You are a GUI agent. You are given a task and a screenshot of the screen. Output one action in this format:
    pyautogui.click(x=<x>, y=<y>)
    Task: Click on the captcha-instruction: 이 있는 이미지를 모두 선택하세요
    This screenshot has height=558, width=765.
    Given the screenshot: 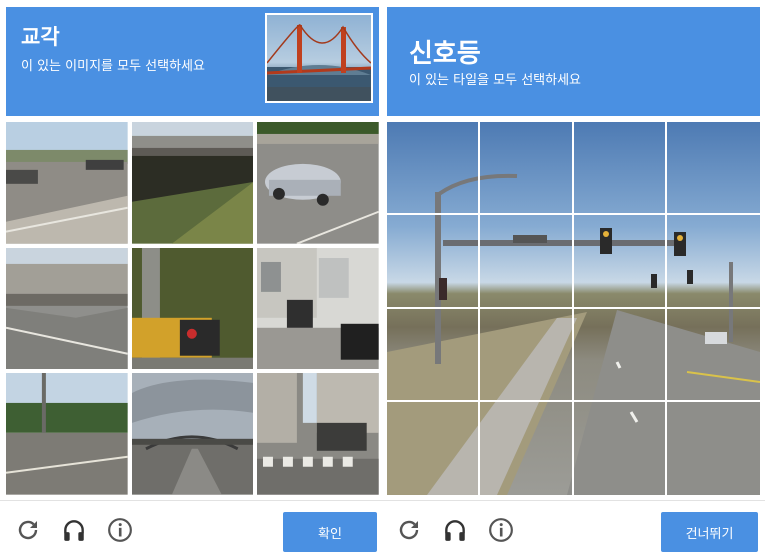 What is the action you would take?
    pyautogui.click(x=113, y=66)
    